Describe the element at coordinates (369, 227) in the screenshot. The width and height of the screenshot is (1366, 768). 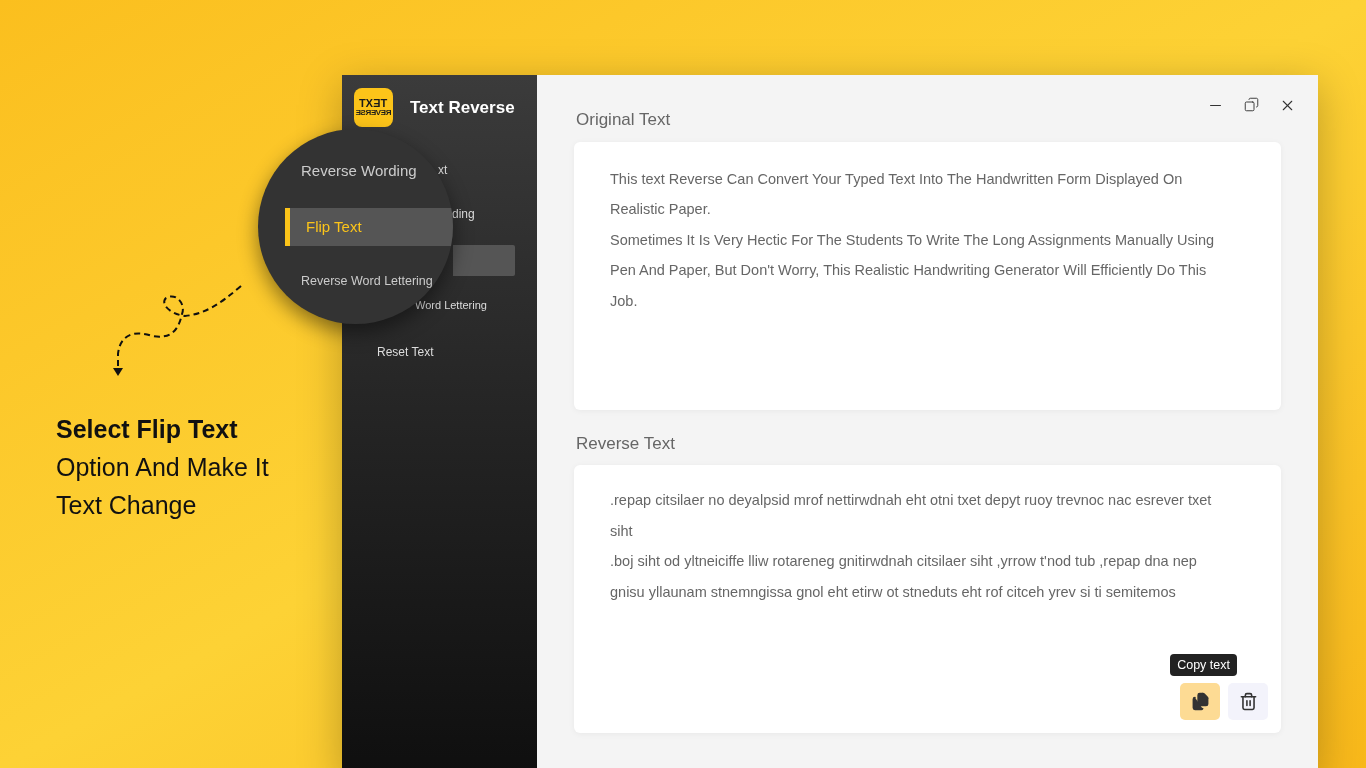
I see `menu-item: Flip Text` at that location.